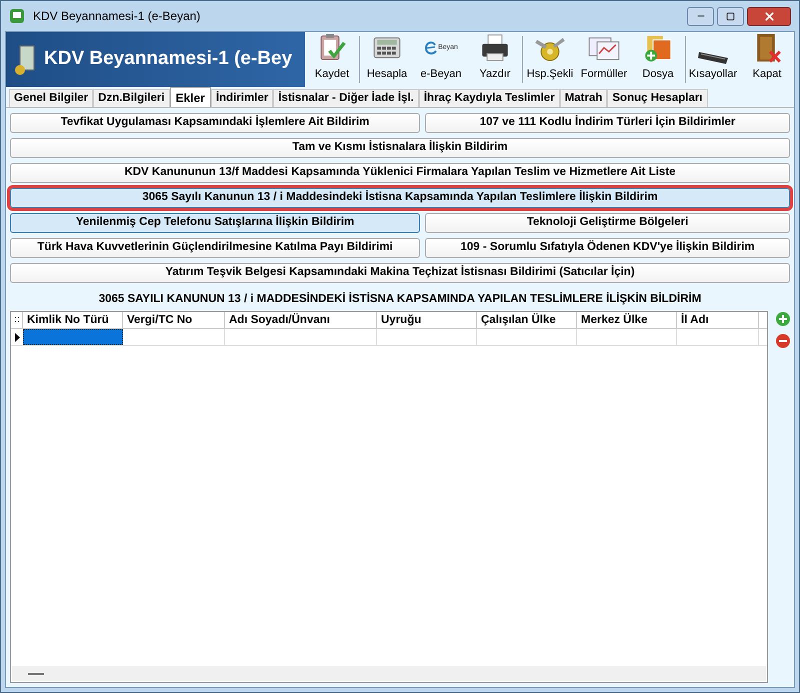 This screenshot has height=693, width=800. I want to click on form-button: Tam ve Kısmı İstisnalara İlişkin Bildirim, so click(400, 148).